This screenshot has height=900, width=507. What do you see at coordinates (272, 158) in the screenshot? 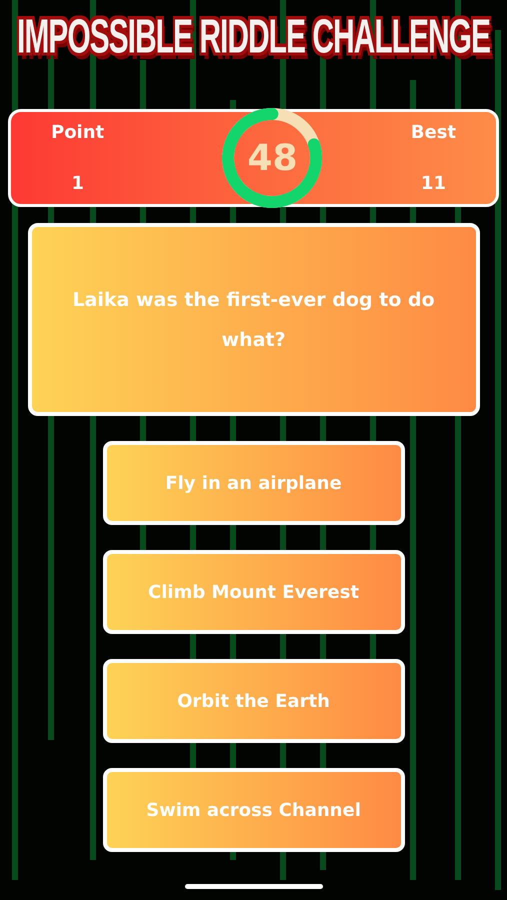
I see `timer-value: 48` at bounding box center [272, 158].